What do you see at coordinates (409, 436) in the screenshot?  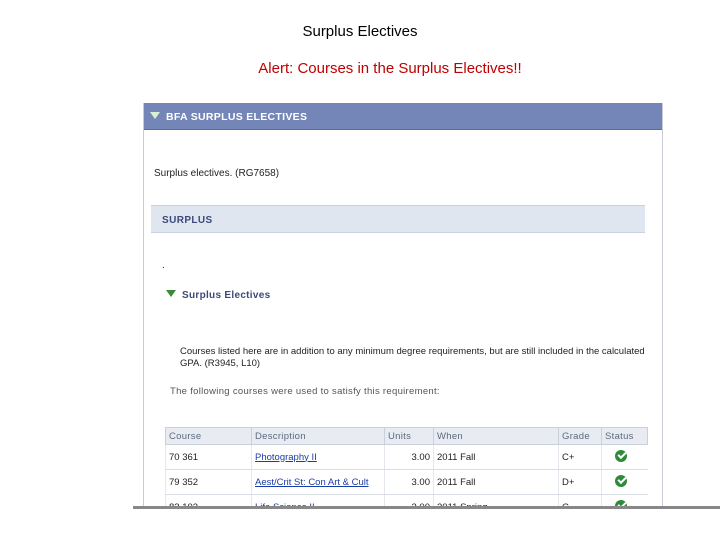 I see `column-header-units: Units` at bounding box center [409, 436].